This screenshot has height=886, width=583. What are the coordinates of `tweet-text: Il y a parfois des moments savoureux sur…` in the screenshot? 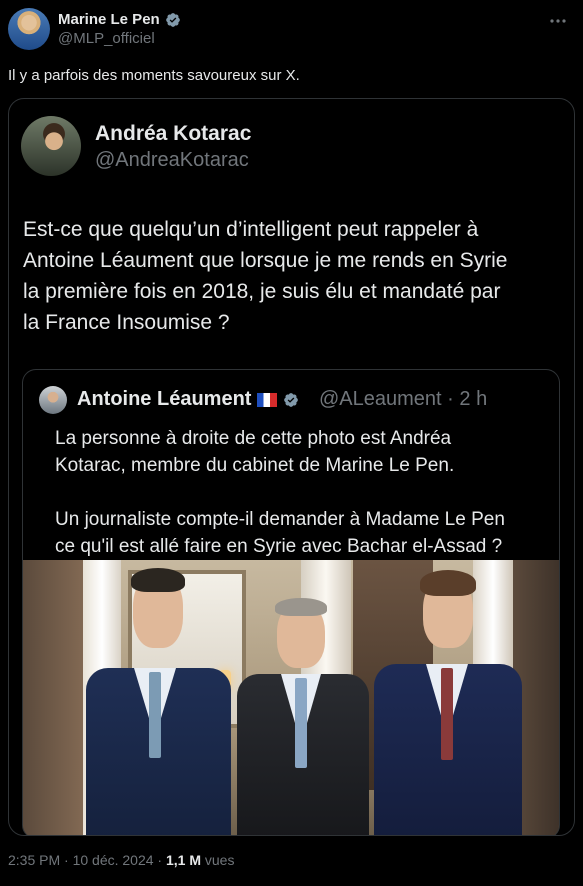 It's located at (154, 75).